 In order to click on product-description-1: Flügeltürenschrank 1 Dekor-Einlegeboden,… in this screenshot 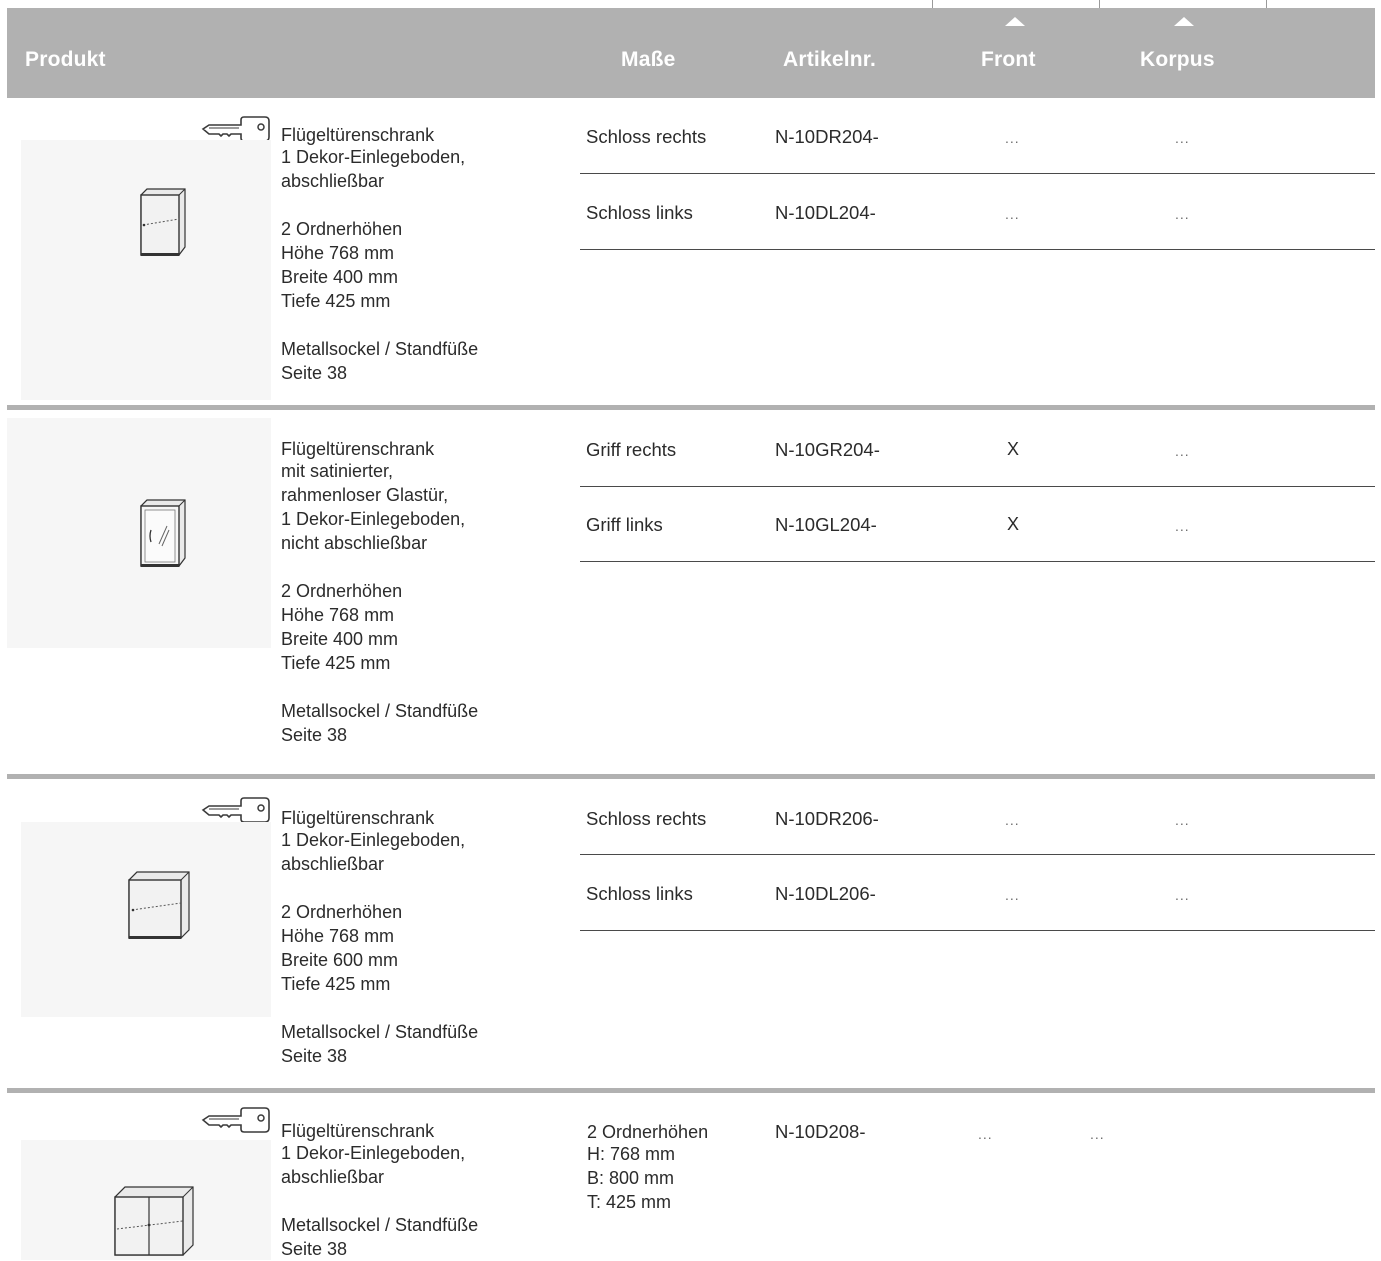, I will do `click(379, 254)`.